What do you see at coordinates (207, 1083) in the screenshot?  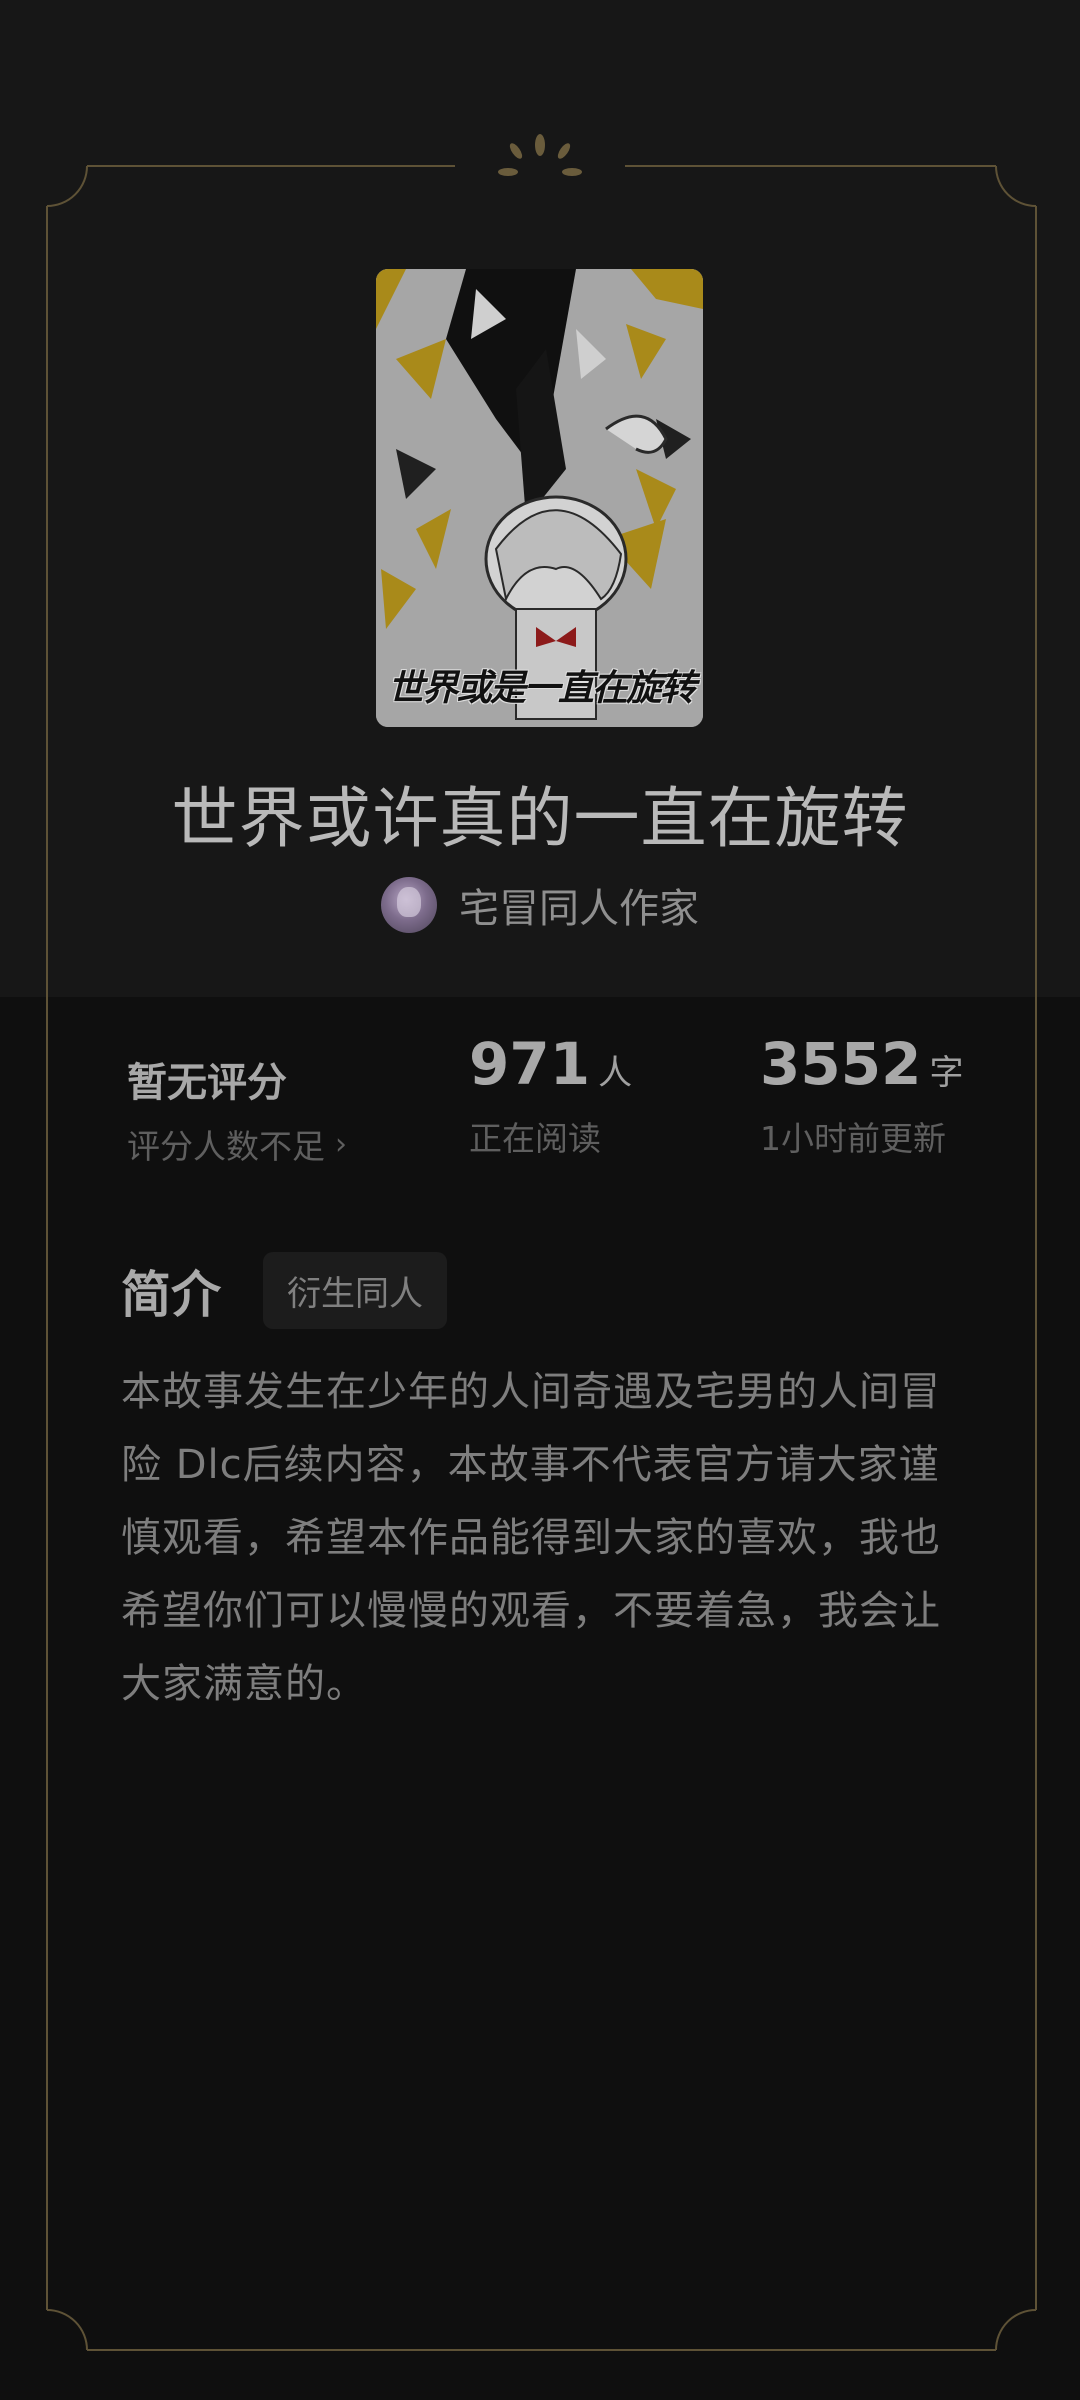 I see `rating-label: 暂无评分` at bounding box center [207, 1083].